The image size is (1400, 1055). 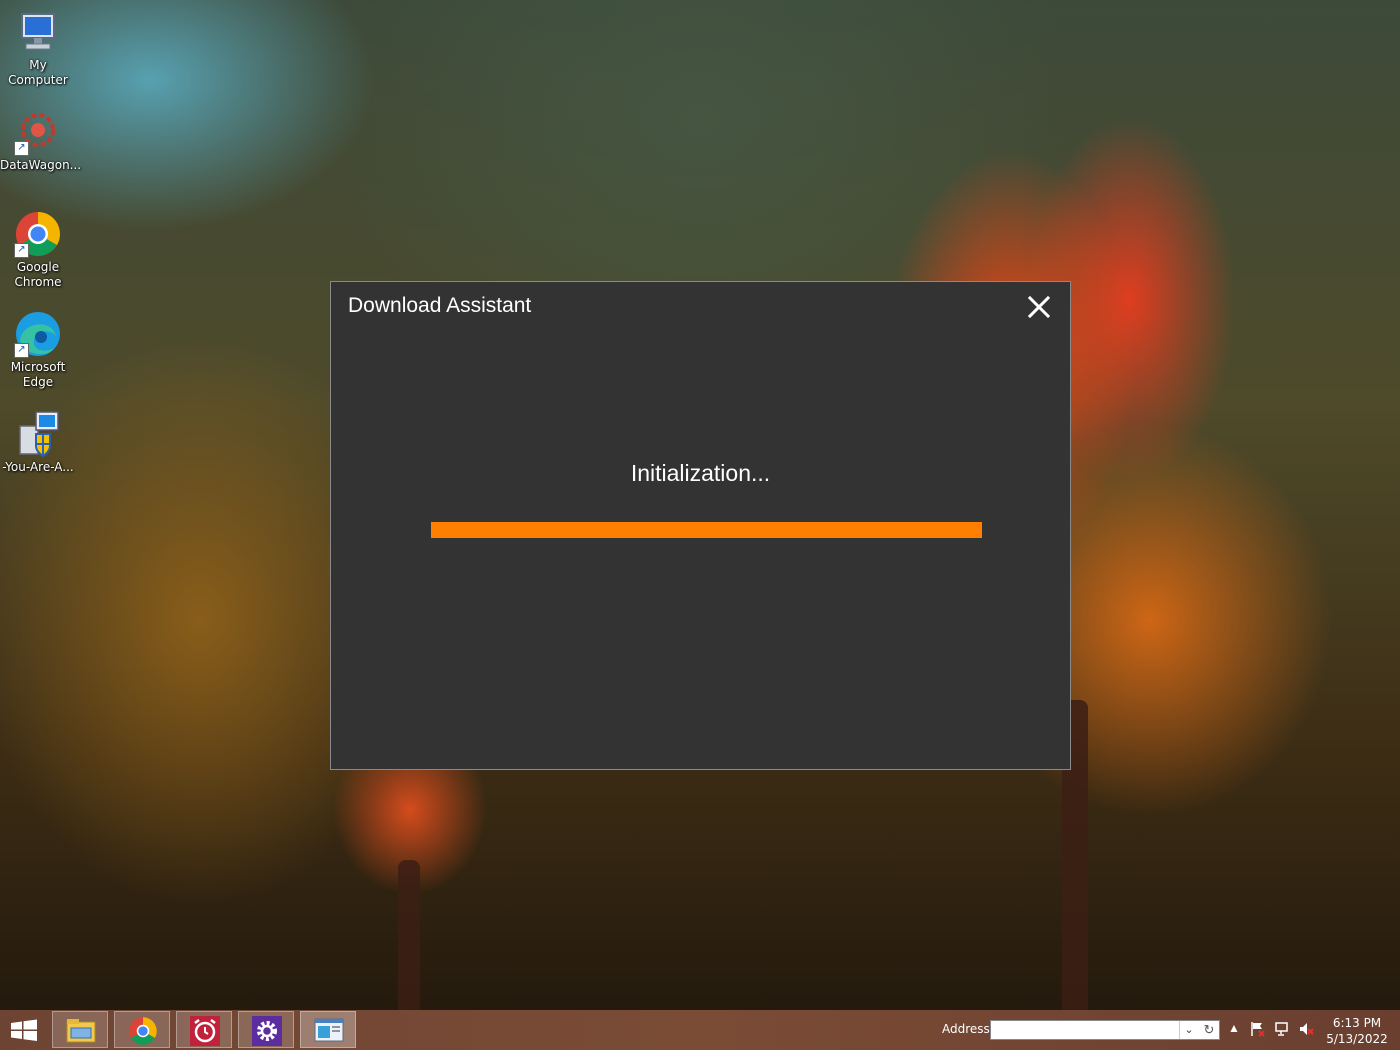 I want to click on address-label: Address, so click(x=966, y=1029).